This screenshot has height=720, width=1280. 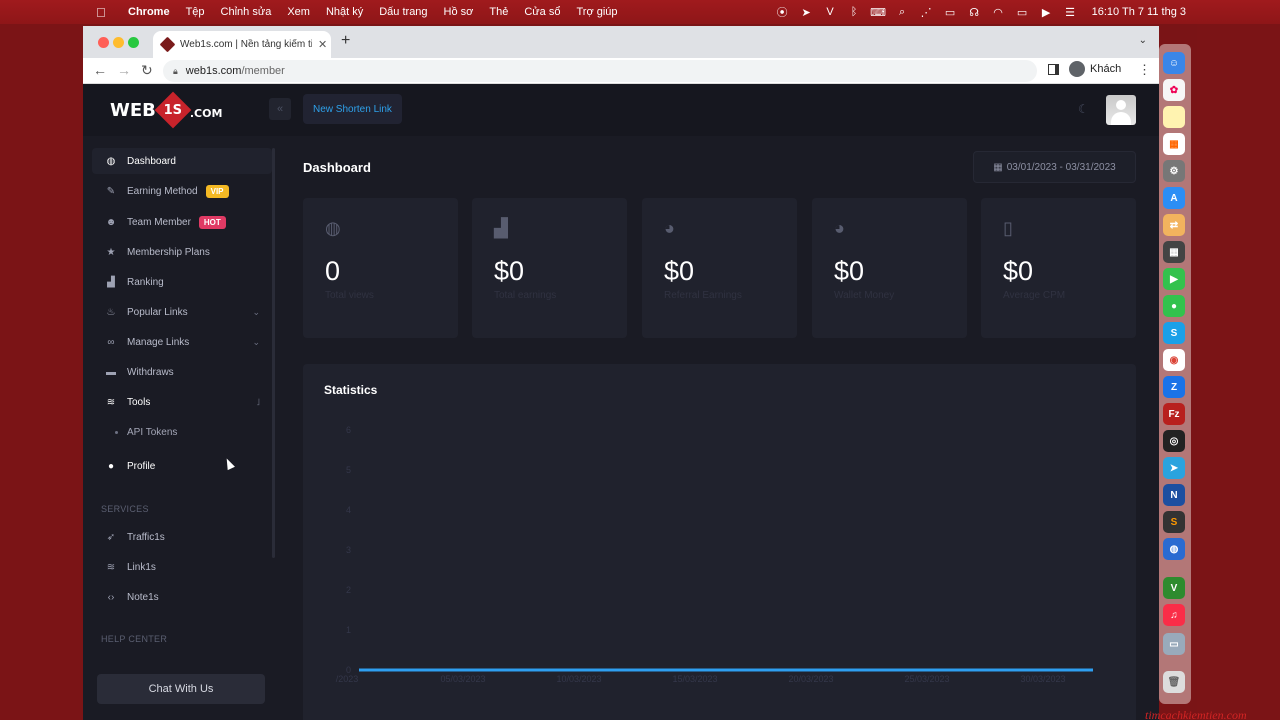 I want to click on trash-icon: 🗑︎, so click(x=1174, y=682).